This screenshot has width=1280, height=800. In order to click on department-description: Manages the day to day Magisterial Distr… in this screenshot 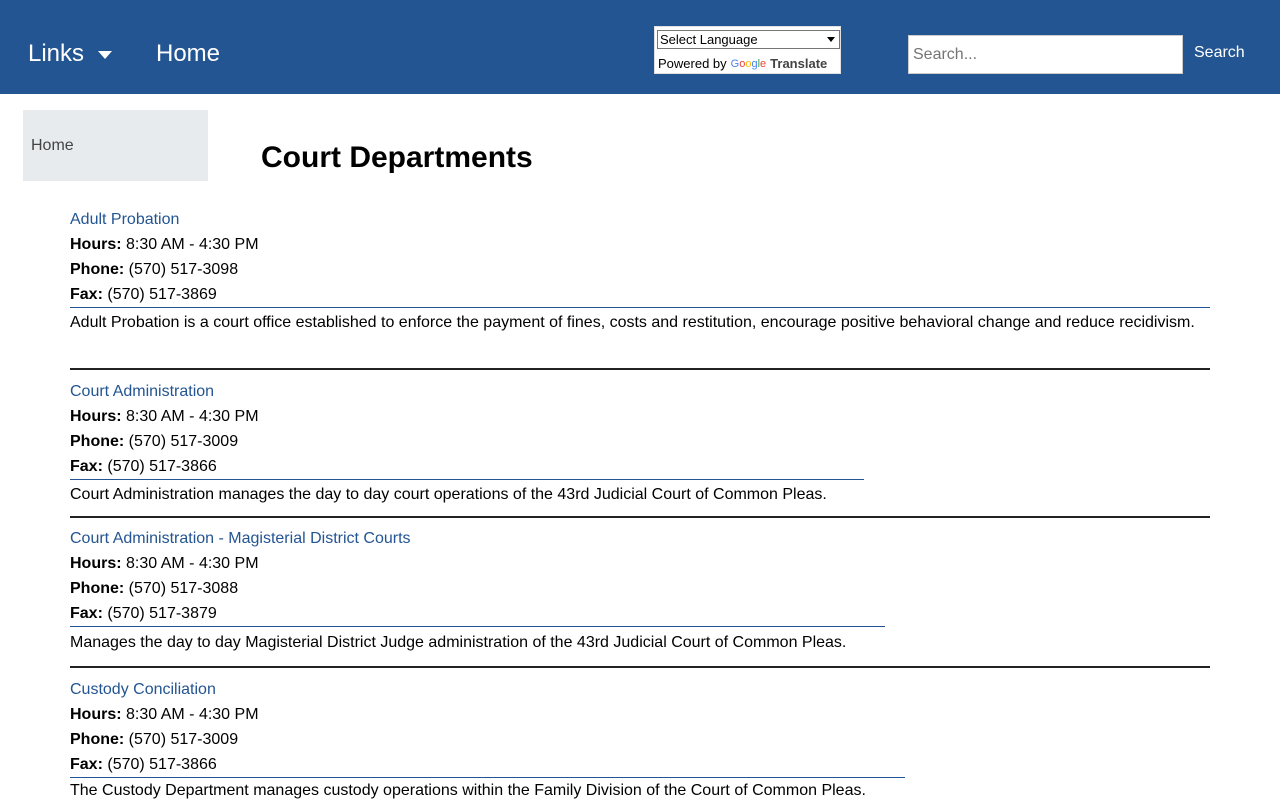, I will do `click(458, 642)`.